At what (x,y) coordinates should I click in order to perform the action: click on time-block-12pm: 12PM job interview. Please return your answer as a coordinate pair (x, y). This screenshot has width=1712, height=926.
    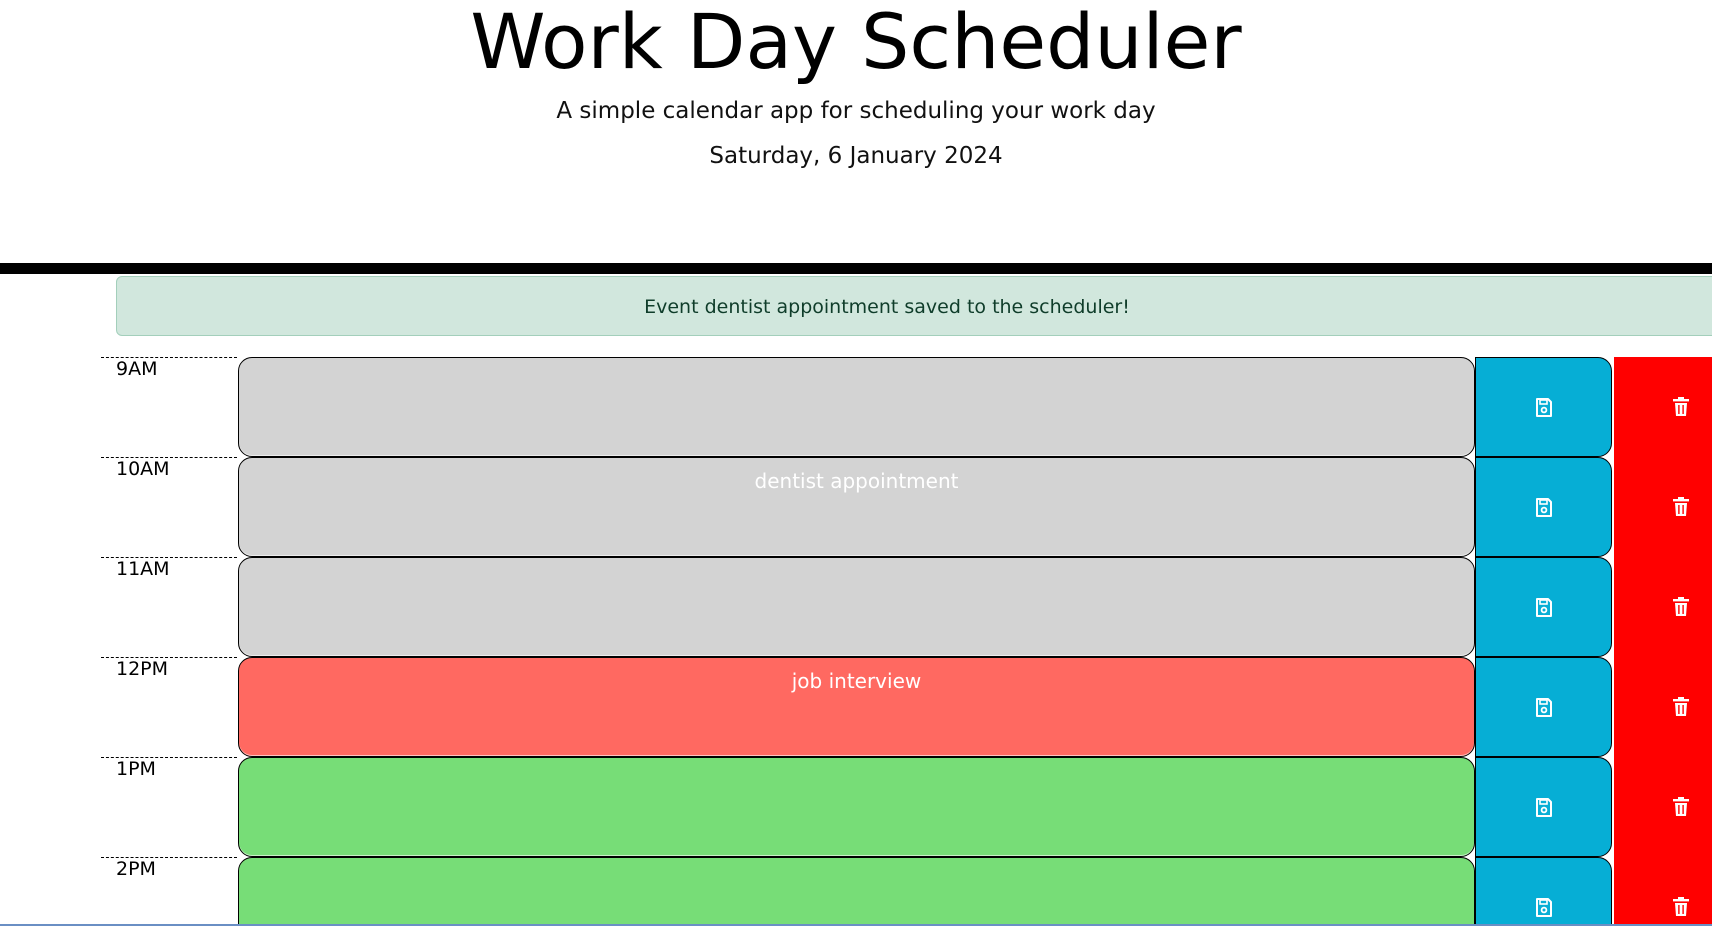
    Looking at the image, I should click on (856, 707).